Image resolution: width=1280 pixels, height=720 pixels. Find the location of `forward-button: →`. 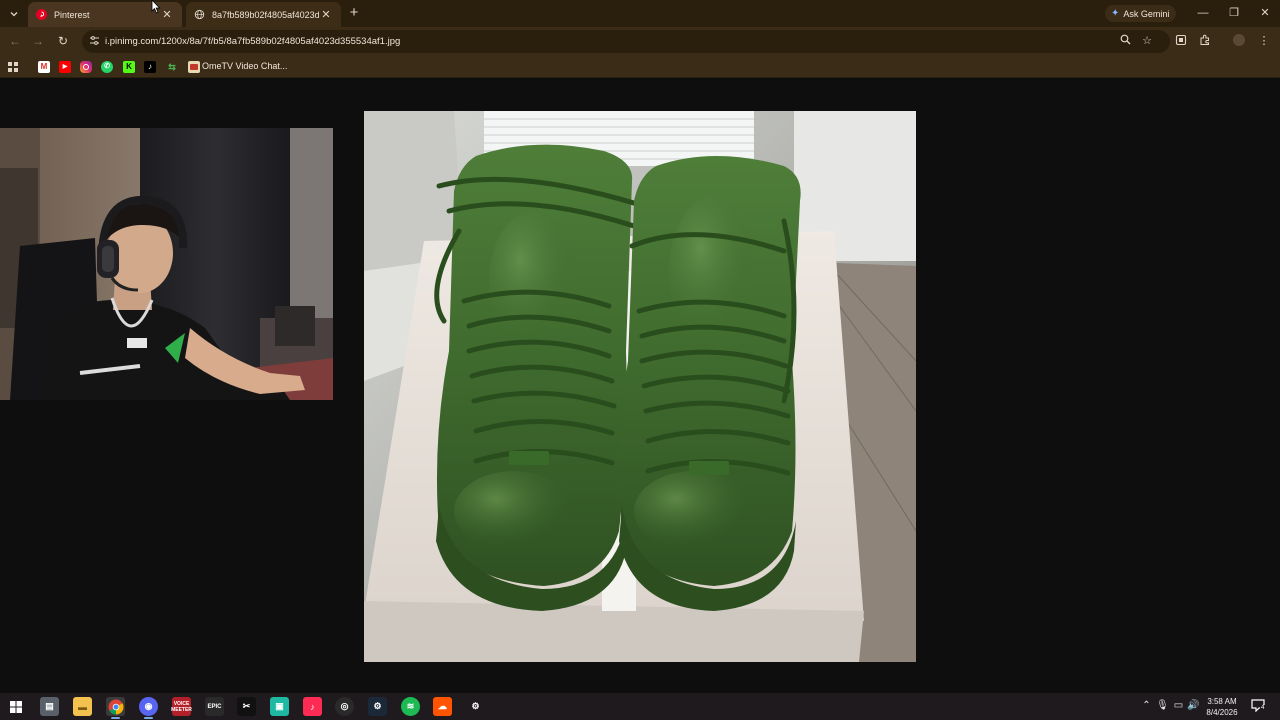

forward-button: → is located at coordinates (38, 41).